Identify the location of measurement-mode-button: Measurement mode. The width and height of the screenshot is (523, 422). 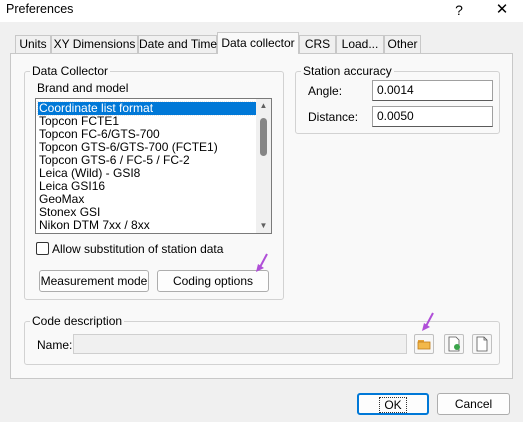
(94, 281).